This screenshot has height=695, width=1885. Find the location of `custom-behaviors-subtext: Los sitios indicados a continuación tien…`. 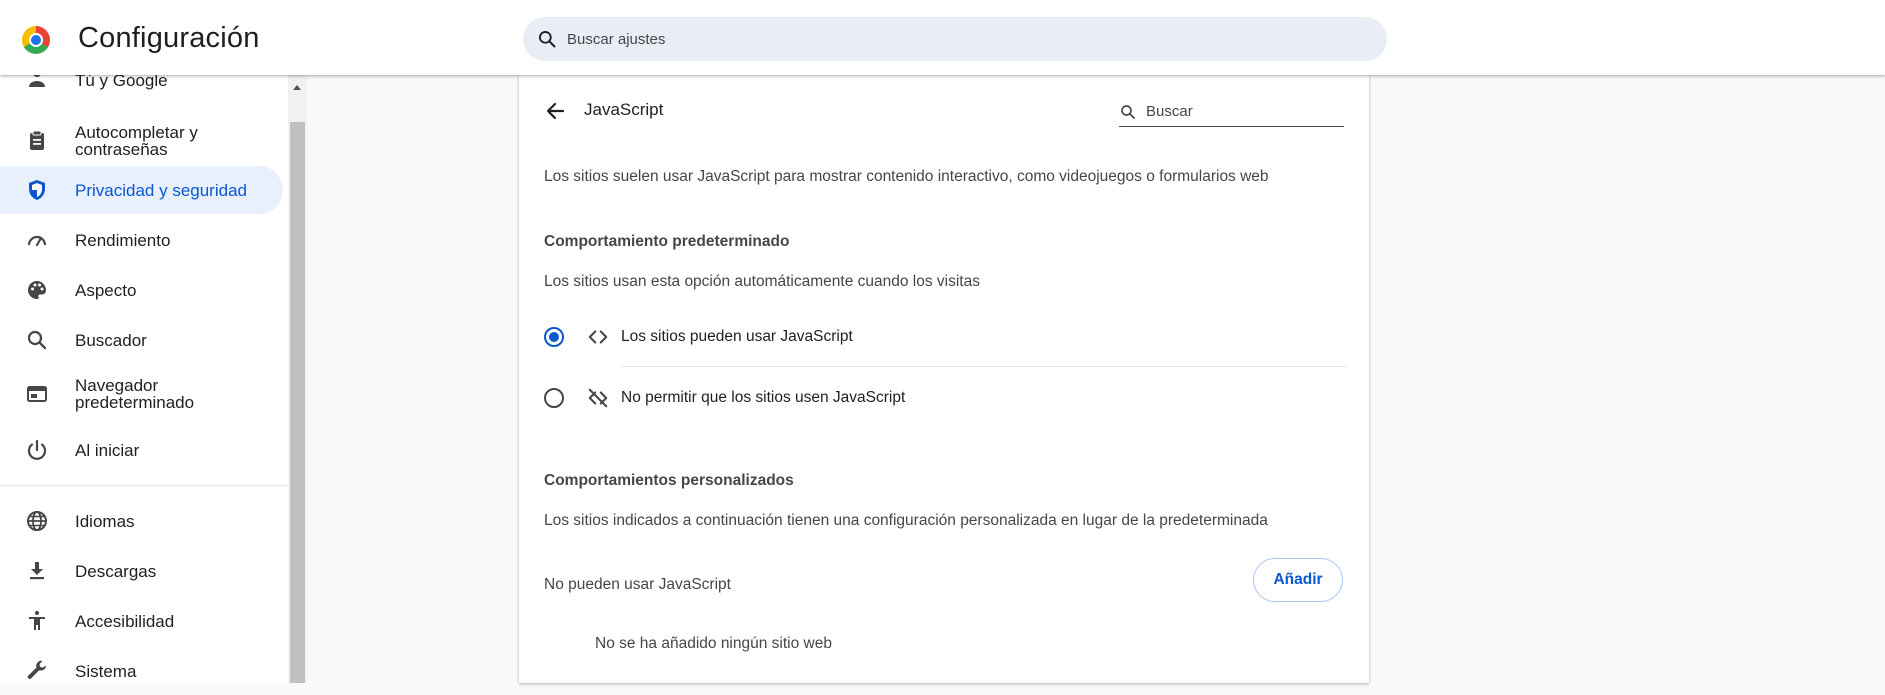

custom-behaviors-subtext: Los sitios indicados a continuación tien… is located at coordinates (906, 520).